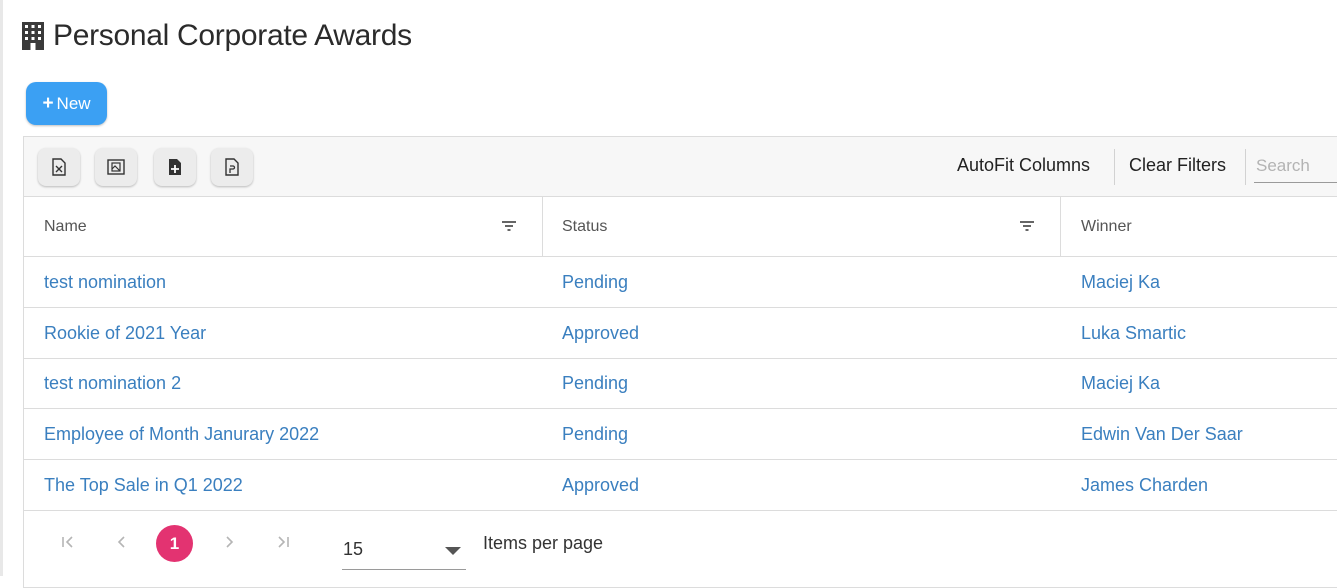 The height and width of the screenshot is (588, 1337). I want to click on items-per-page-select: 15, so click(404, 549).